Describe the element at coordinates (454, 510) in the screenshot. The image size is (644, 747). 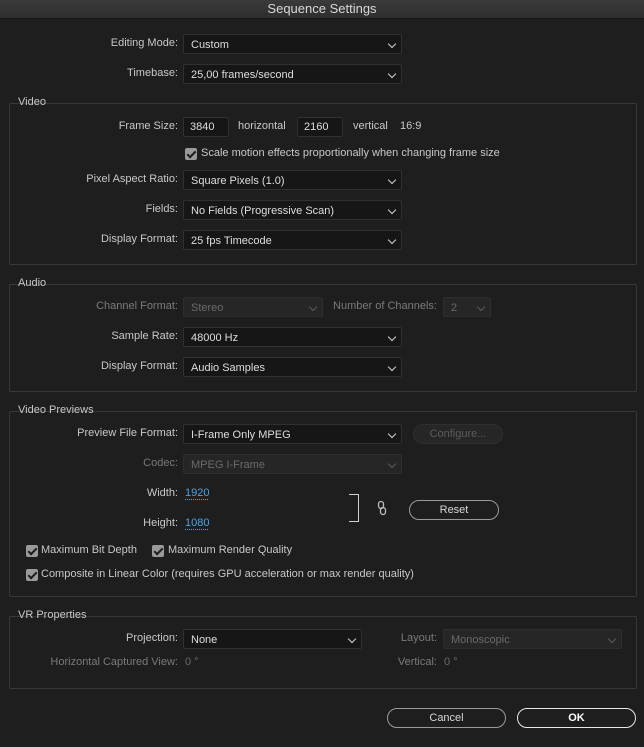
I see `reset-button: Reset` at that location.